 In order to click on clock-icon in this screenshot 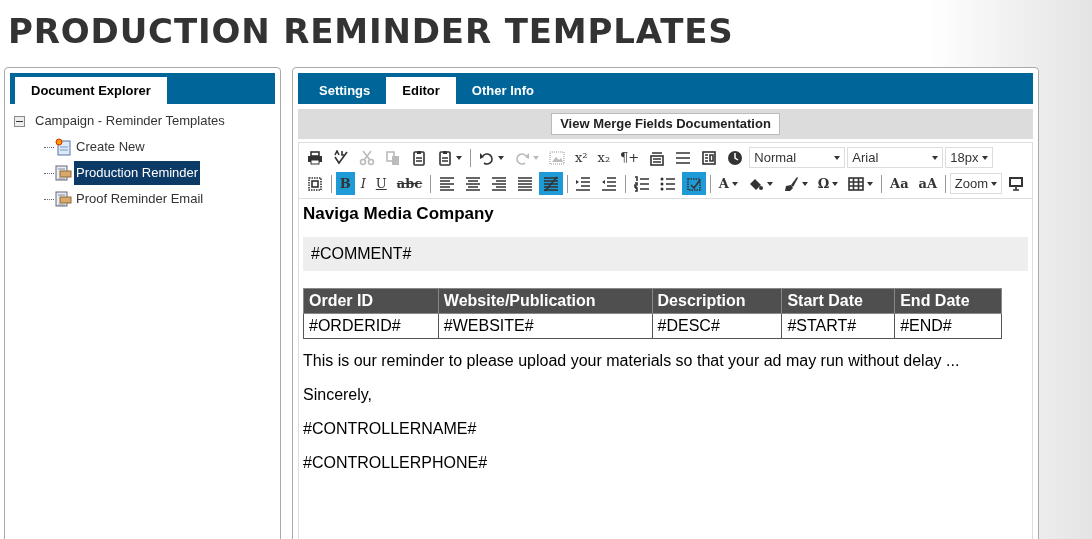, I will do `click(735, 157)`.